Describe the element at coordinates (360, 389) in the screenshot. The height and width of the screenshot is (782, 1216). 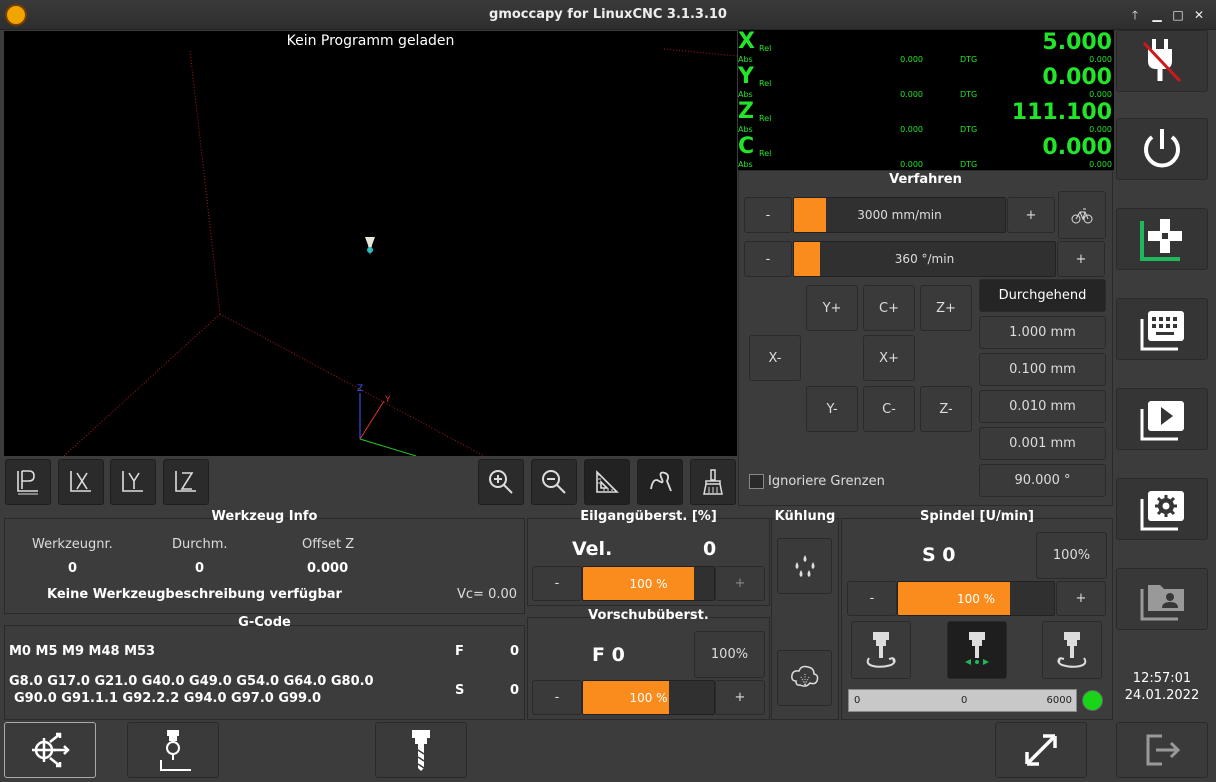
I see `svg-text: Z` at that location.